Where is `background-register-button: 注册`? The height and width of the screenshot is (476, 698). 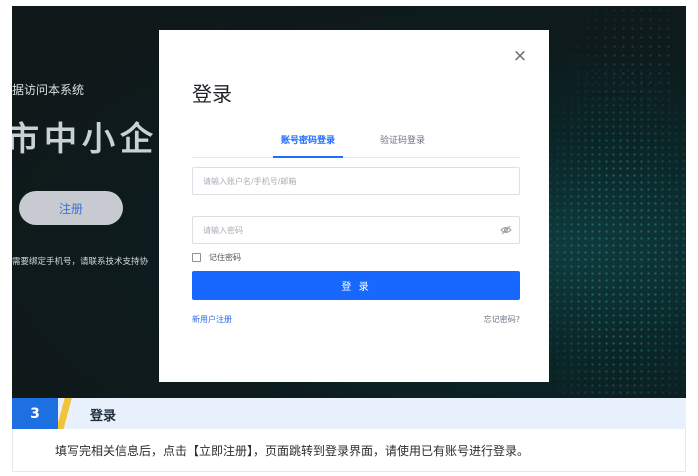
background-register-button: 注册 is located at coordinates (71, 208).